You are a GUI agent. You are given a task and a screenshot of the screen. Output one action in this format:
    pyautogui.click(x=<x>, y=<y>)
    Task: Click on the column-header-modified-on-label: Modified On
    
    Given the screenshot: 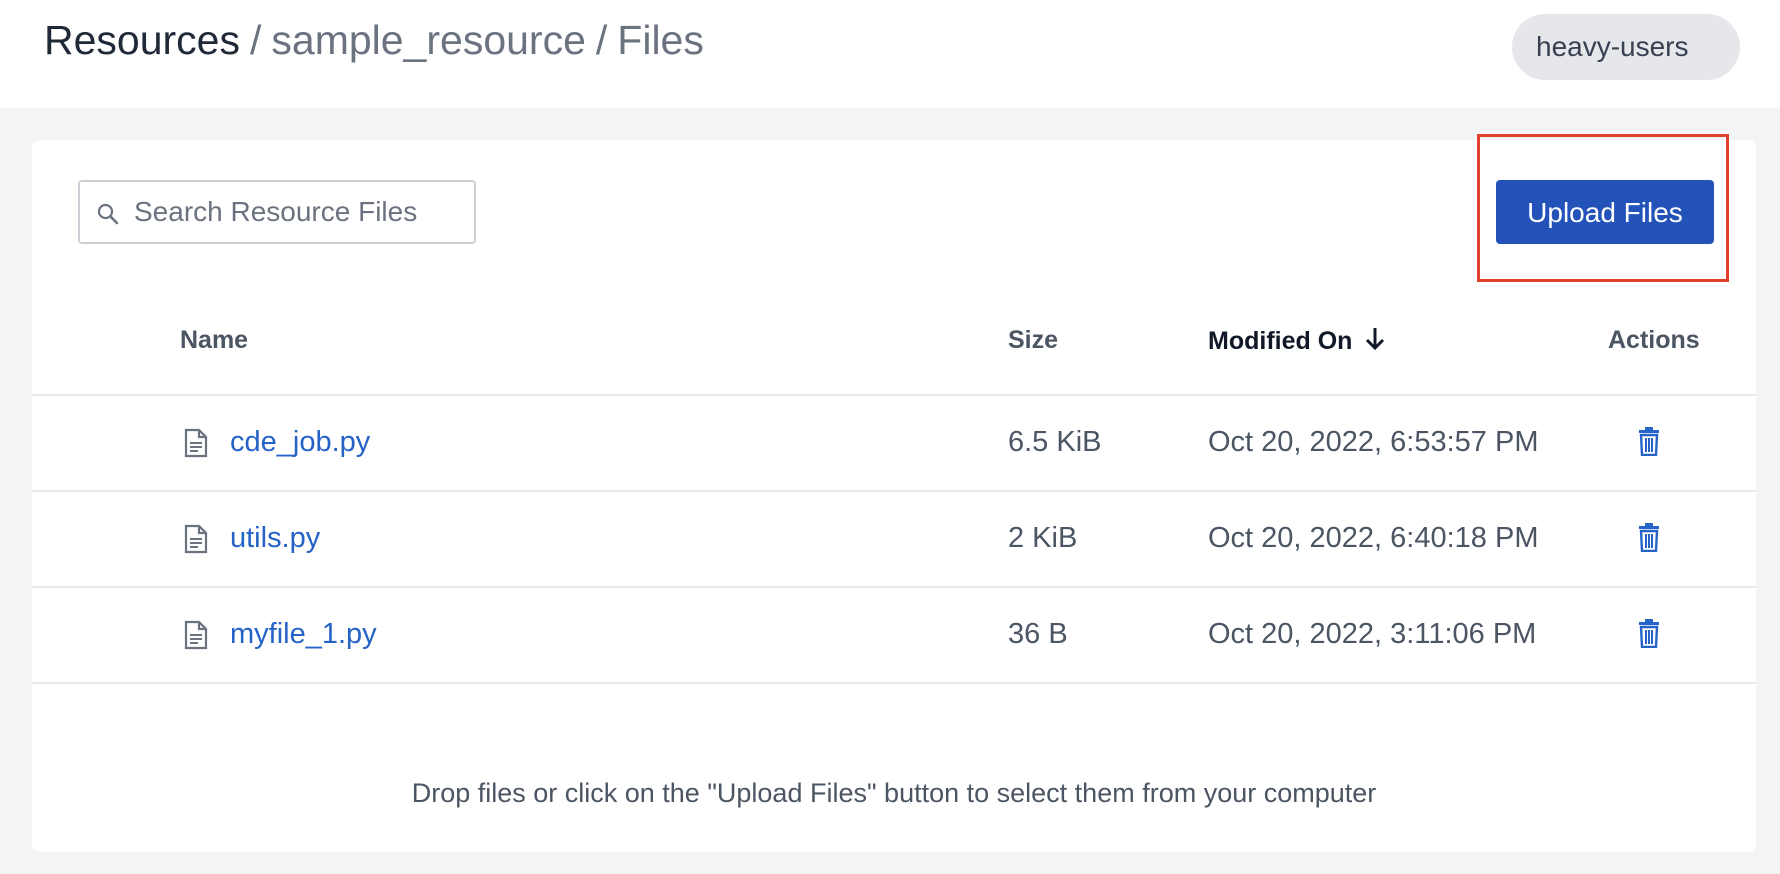 What is the action you would take?
    pyautogui.click(x=1280, y=341)
    